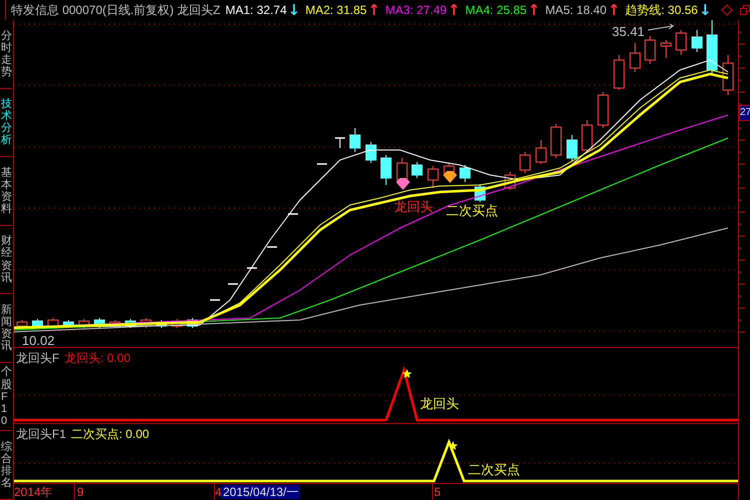  Describe the element at coordinates (437, 492) in the screenshot. I see `date-label: 5` at that location.